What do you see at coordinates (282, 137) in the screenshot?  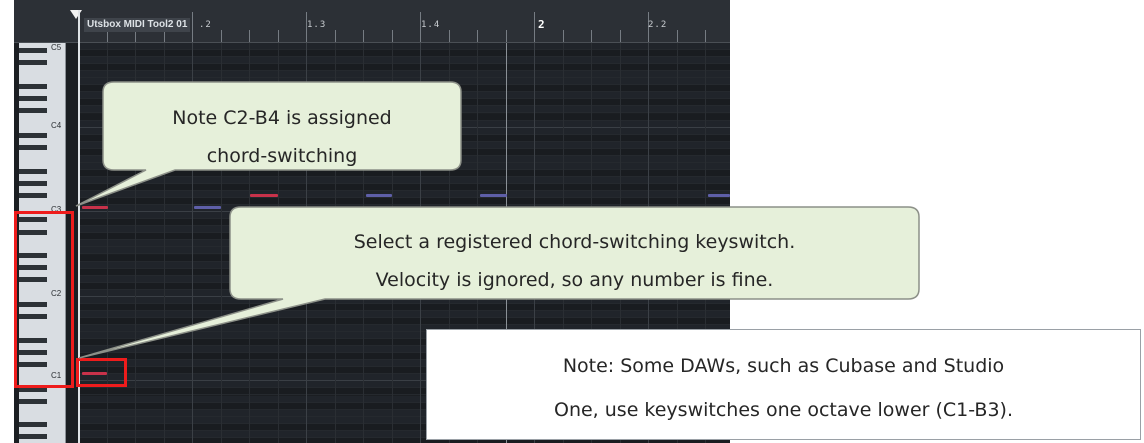 I see `callout-top-text: Note C2-B4 is assigned chord-switching` at bounding box center [282, 137].